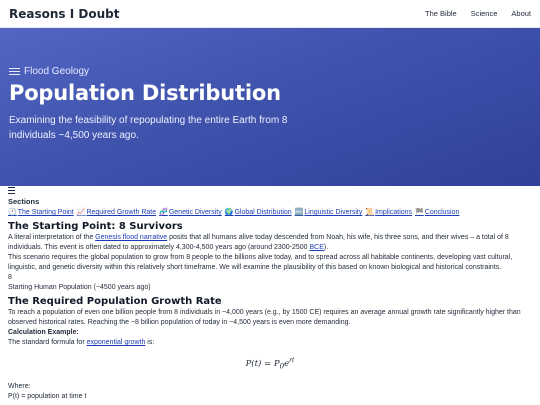 This screenshot has width=540, height=405. What do you see at coordinates (52, 237) in the screenshot?
I see `text-span: A literal interpretation of the` at bounding box center [52, 237].